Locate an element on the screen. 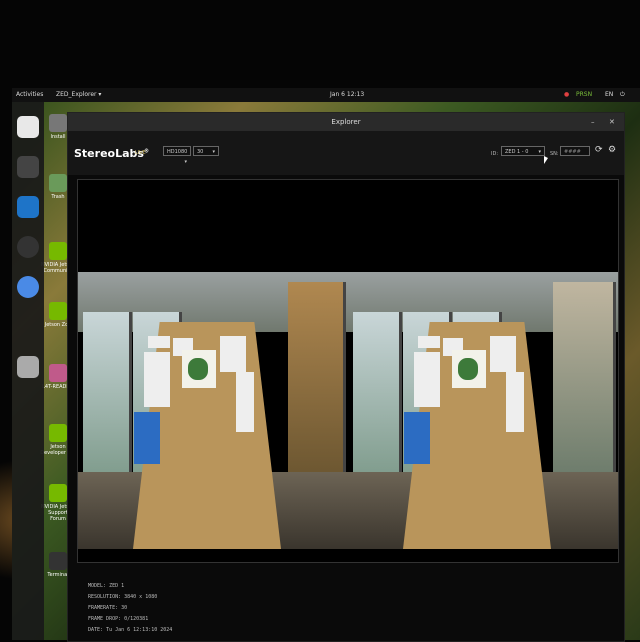 The width and height of the screenshot is (640, 642). status-icon: ● is located at coordinates (567, 94).